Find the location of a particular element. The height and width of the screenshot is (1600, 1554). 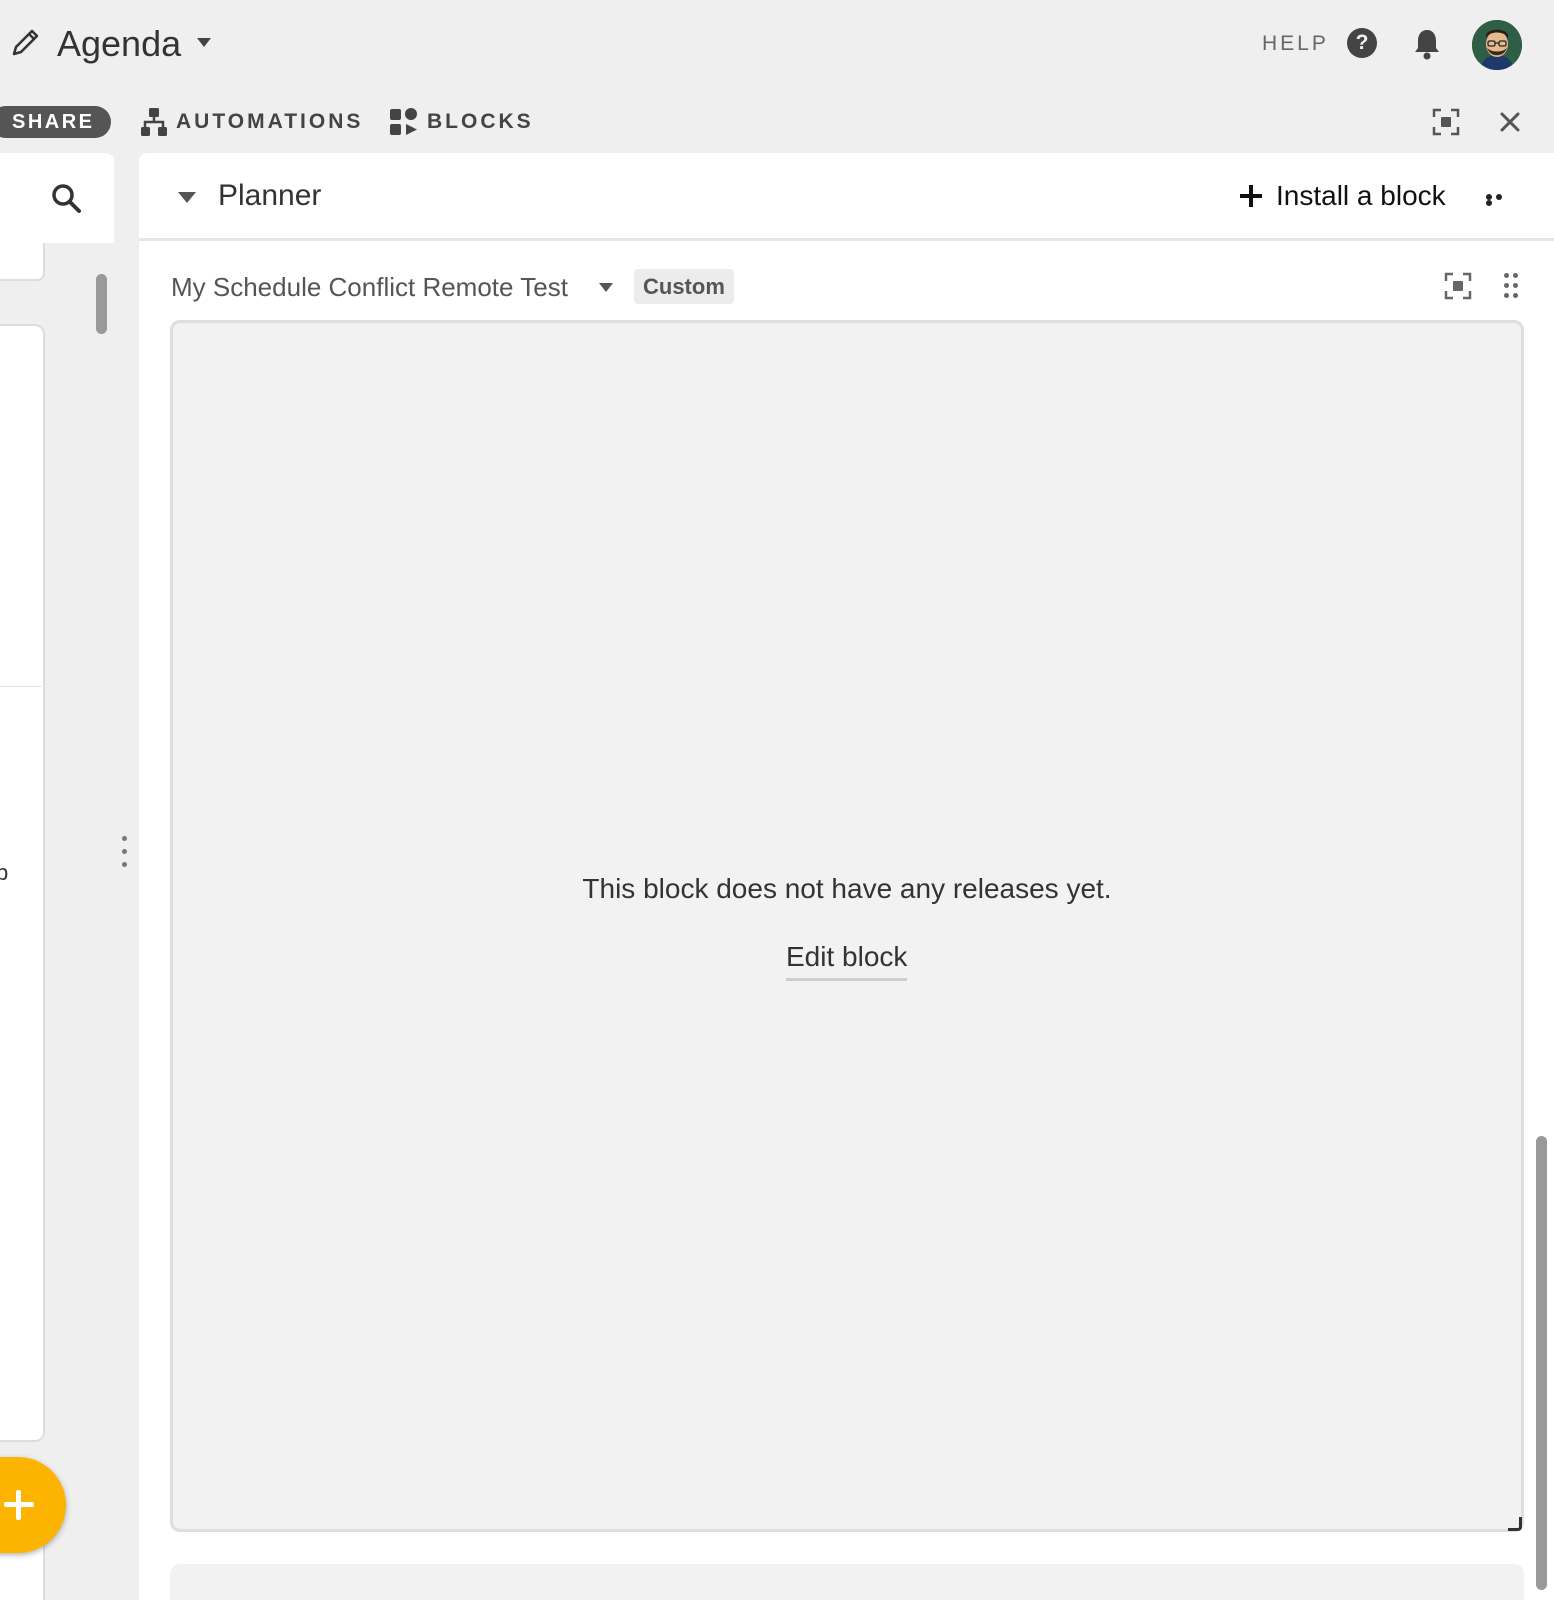

avatar is located at coordinates (1497, 45).